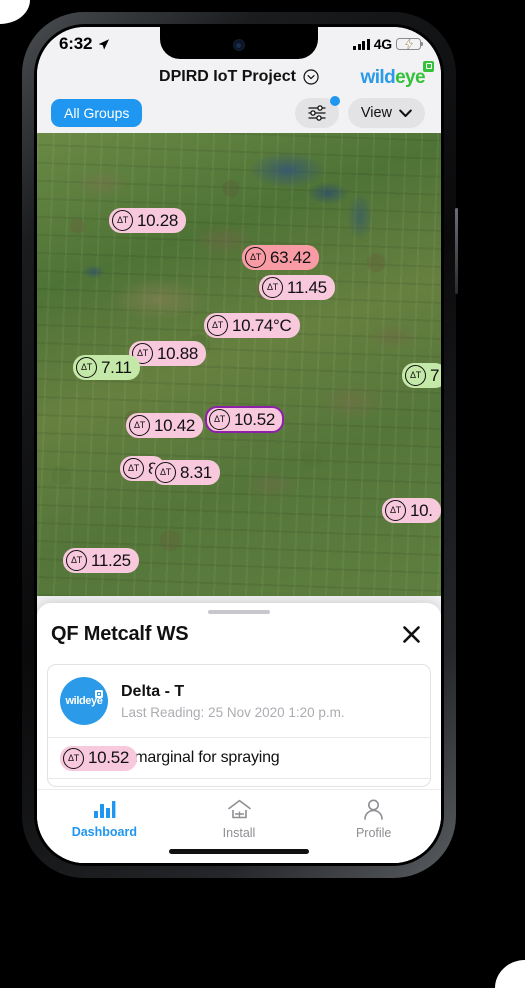 The width and height of the screenshot is (525, 988). Describe the element at coordinates (311, 77) in the screenshot. I see `chevron-down-circle-icon` at that location.